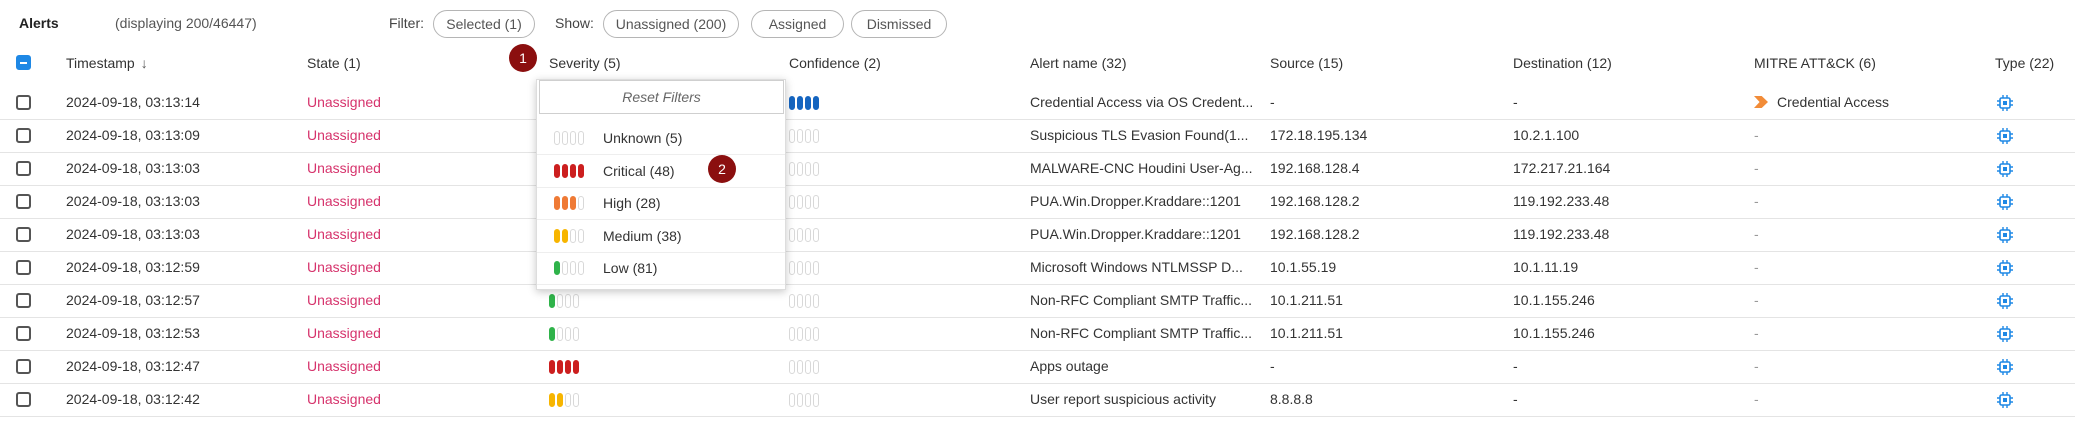 Image resolution: width=2075 pixels, height=421 pixels. What do you see at coordinates (1142, 399) in the screenshot?
I see `row-alert-name: User report suspicious activity` at bounding box center [1142, 399].